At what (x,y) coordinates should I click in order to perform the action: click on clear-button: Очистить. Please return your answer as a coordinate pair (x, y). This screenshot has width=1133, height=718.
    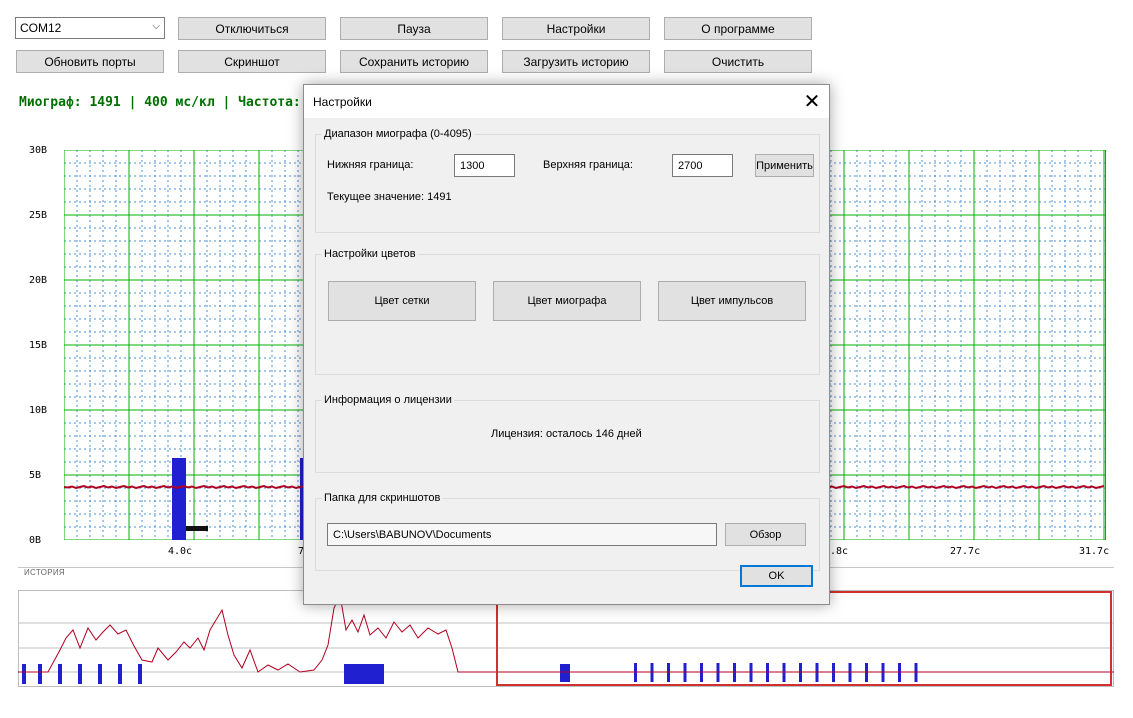
    Looking at the image, I should click on (738, 61).